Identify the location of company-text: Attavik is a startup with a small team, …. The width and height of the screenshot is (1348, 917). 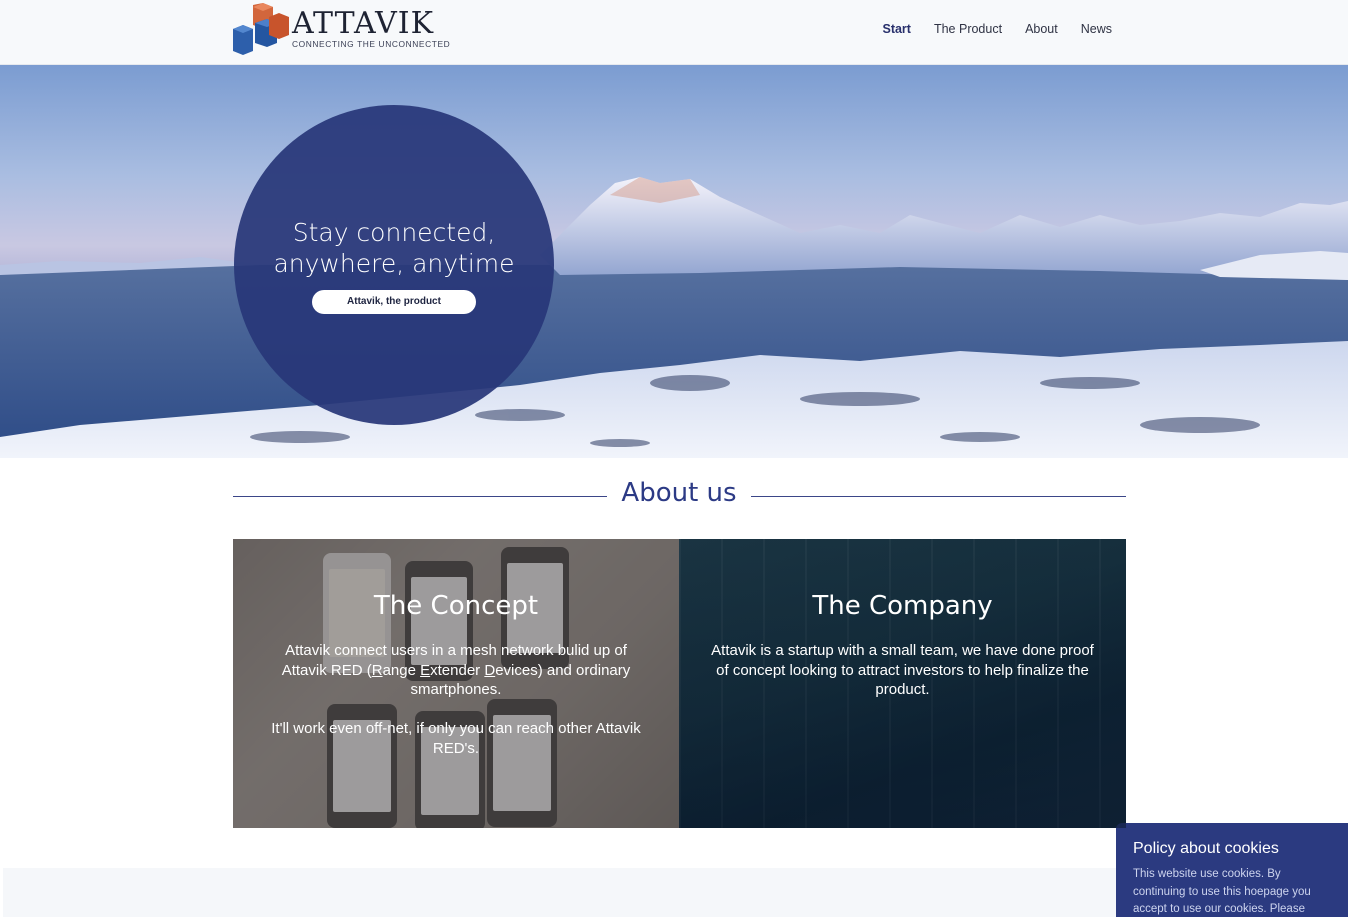
(902, 670).